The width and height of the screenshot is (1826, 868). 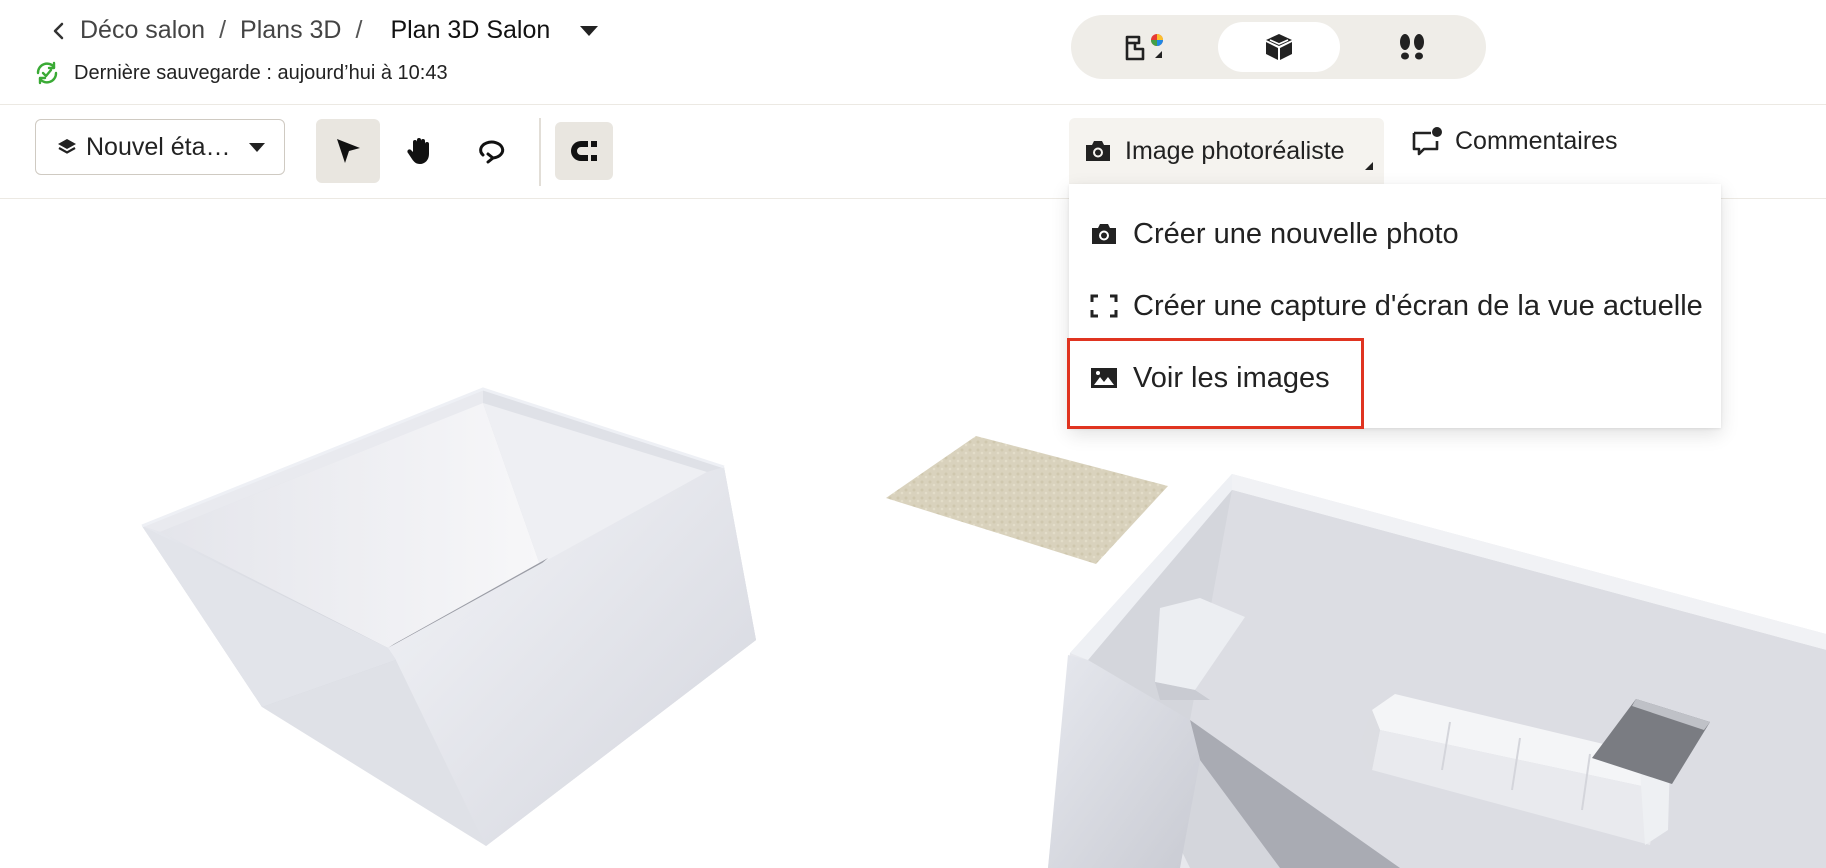 What do you see at coordinates (1104, 378) in the screenshot?
I see `image-icon` at bounding box center [1104, 378].